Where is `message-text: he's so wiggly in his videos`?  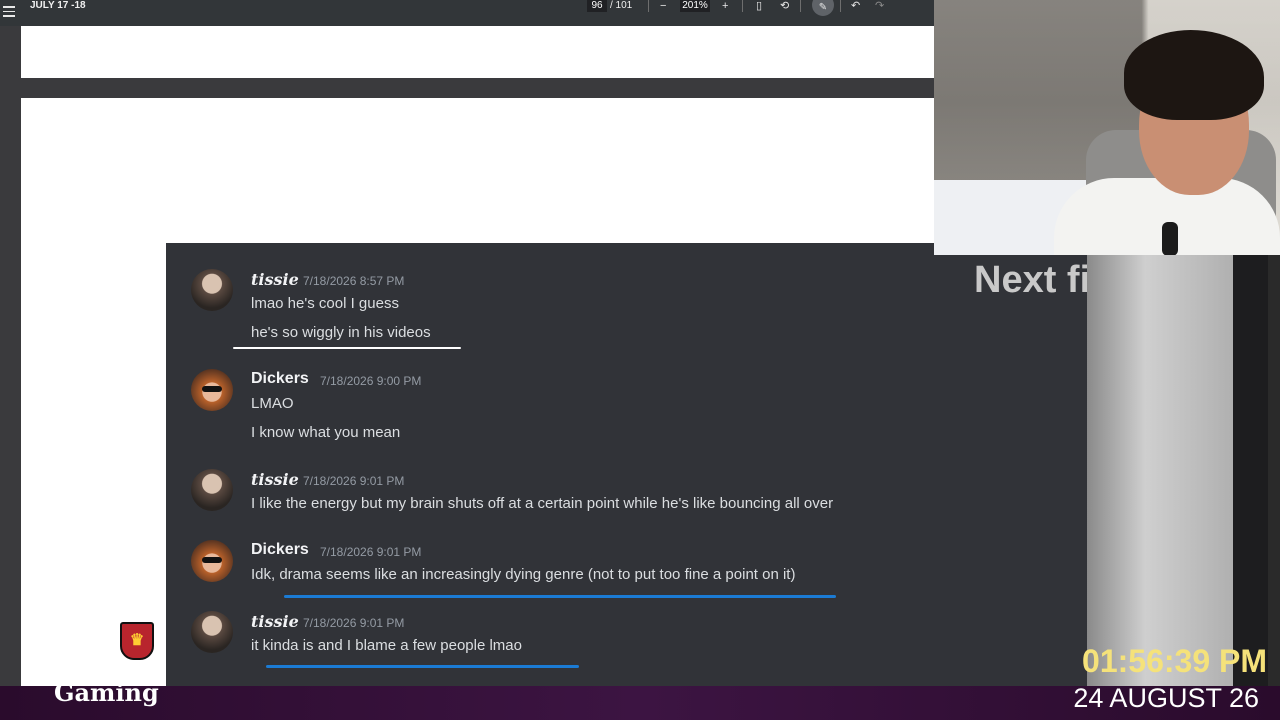 message-text: he's so wiggly in his videos is located at coordinates (341, 332).